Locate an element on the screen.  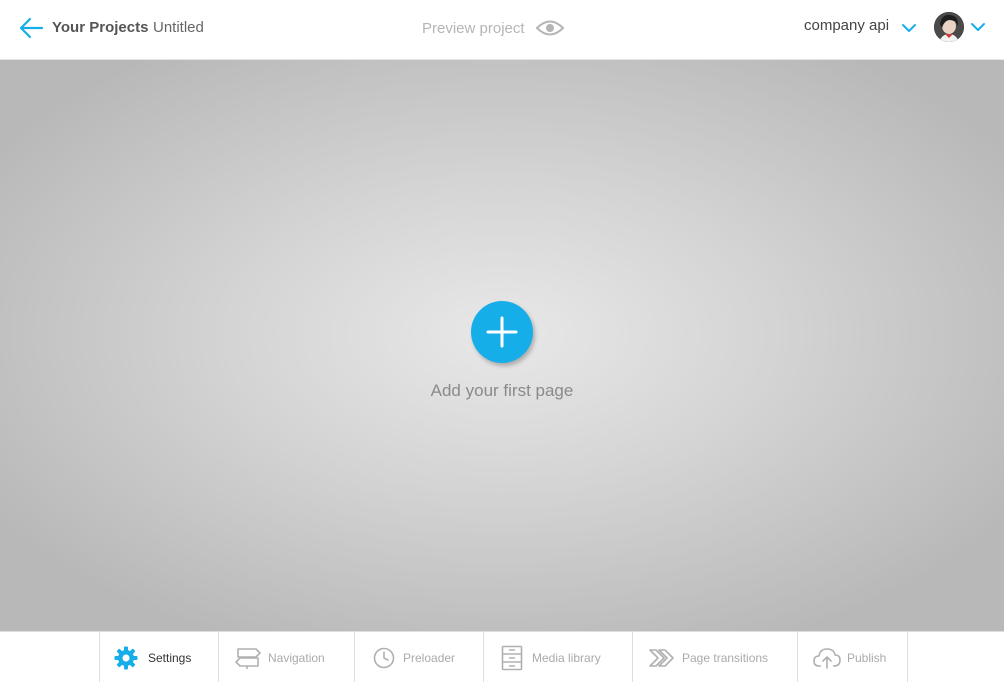
tool-publish: Publish is located at coordinates (852, 657).